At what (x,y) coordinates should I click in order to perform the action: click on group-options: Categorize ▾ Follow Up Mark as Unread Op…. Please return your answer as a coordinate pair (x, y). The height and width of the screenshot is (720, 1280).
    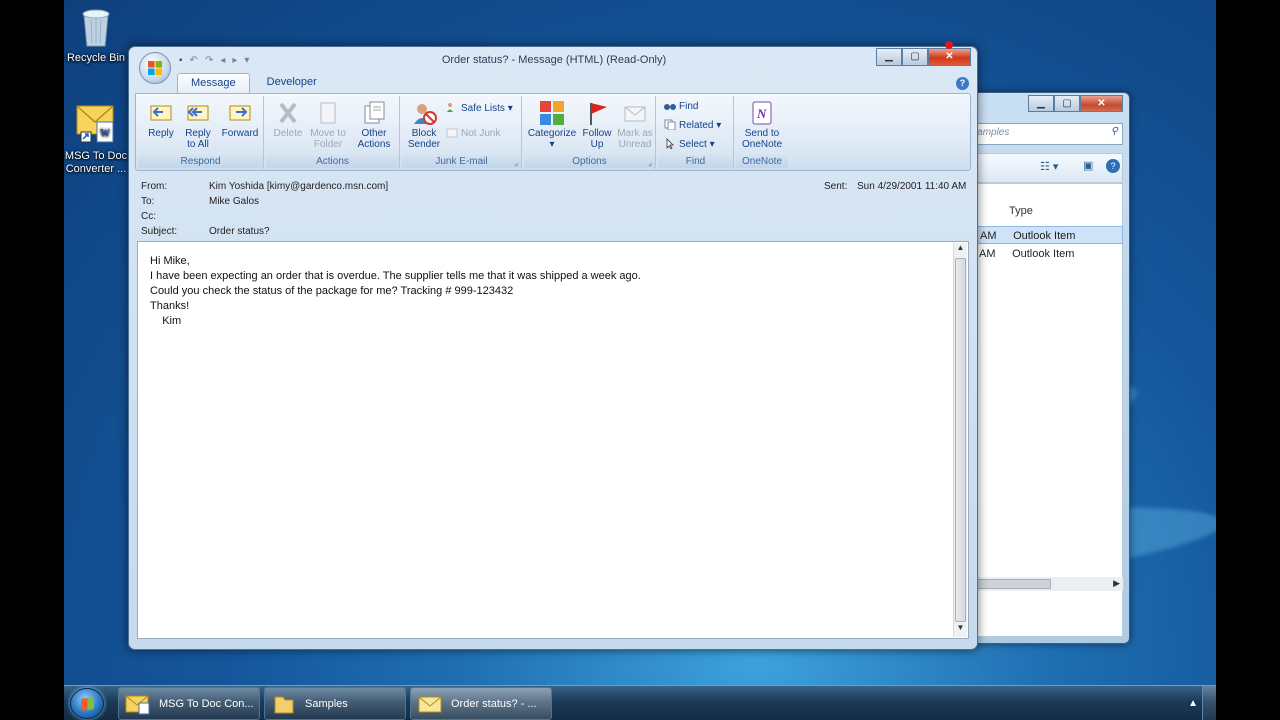
    Looking at the image, I should click on (590, 132).